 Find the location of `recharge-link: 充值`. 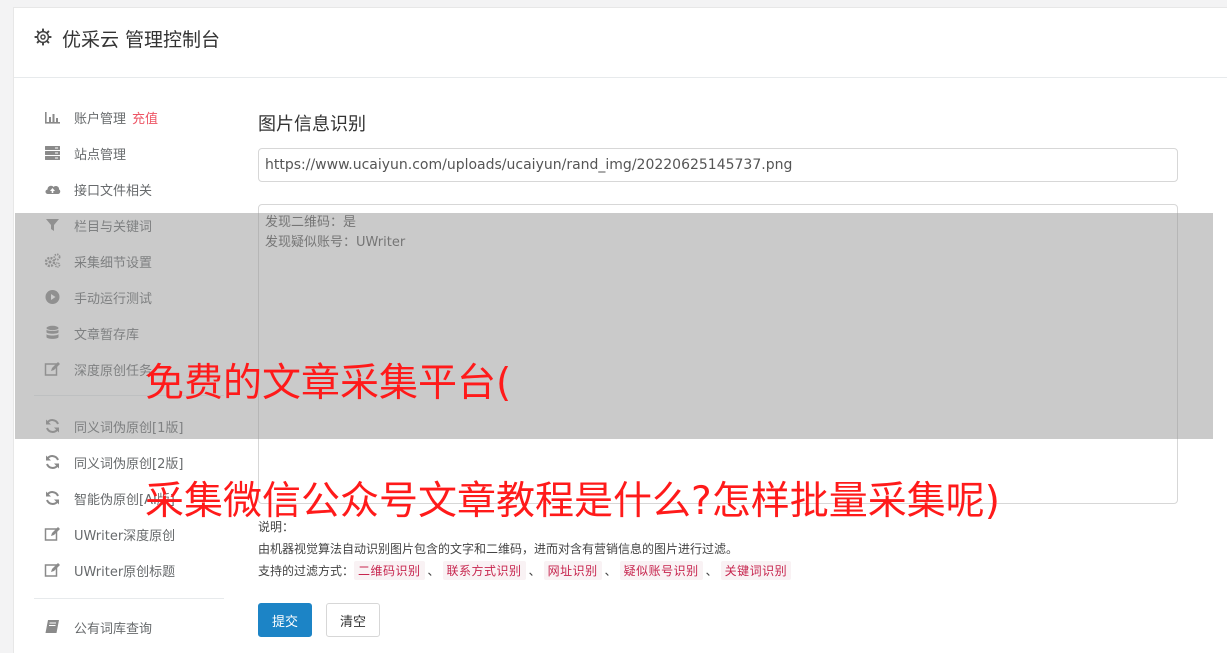

recharge-link: 充值 is located at coordinates (145, 119).